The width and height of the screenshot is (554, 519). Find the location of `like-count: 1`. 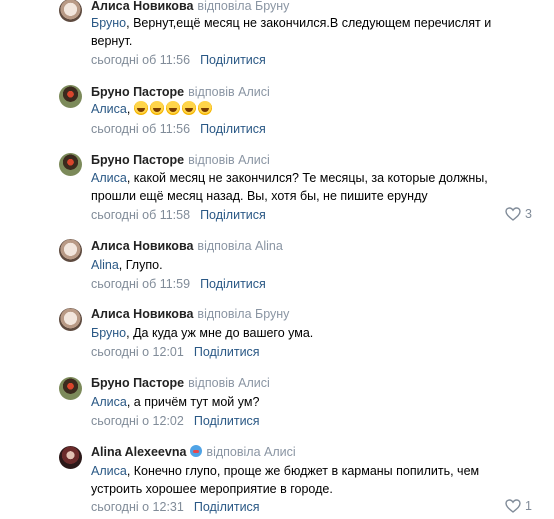

like-count: 1 is located at coordinates (528, 506).